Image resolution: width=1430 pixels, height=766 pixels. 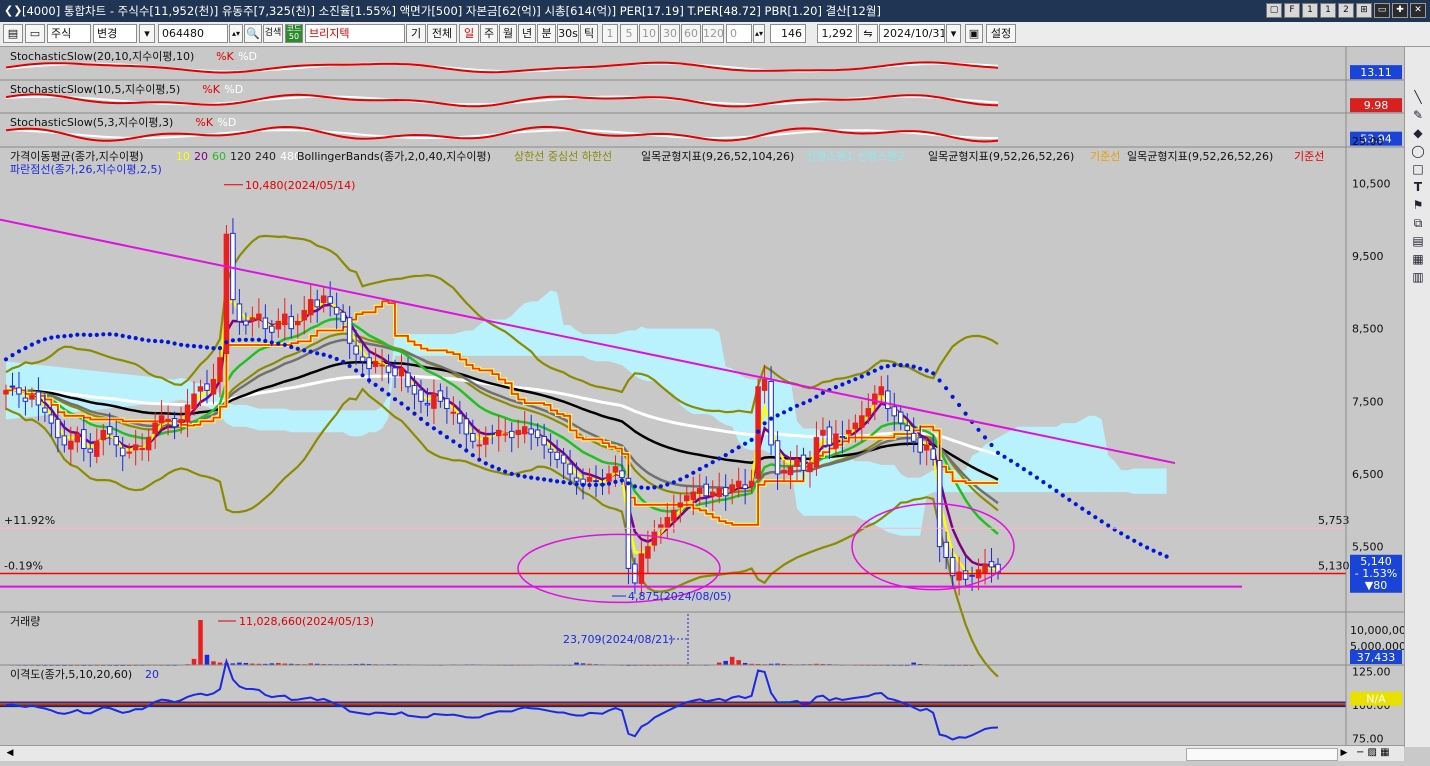 I want to click on monitor-icon: ▭, so click(x=35, y=33).